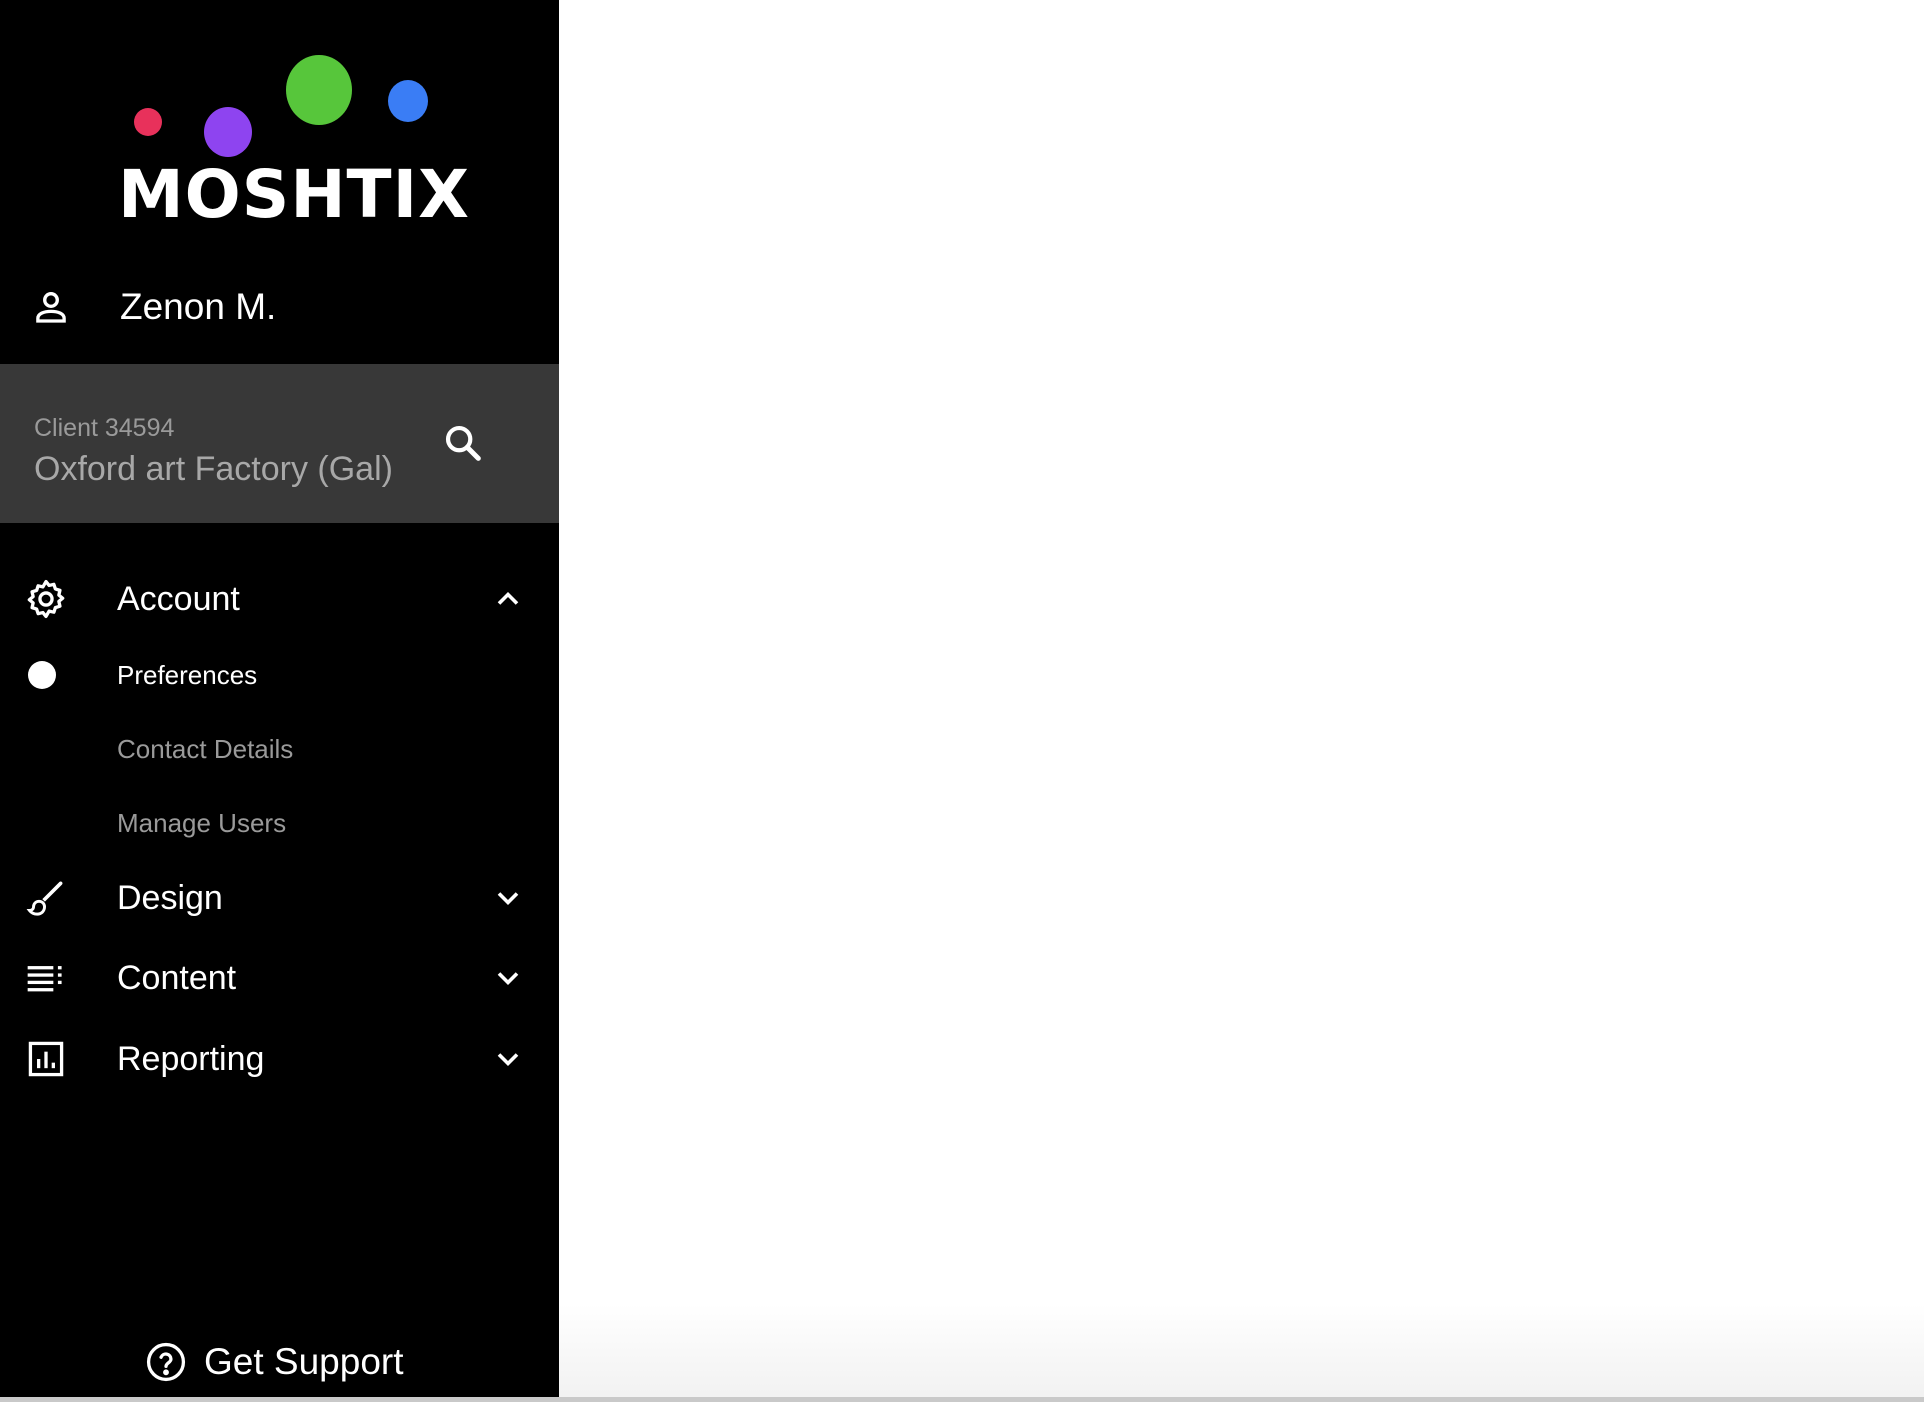 This screenshot has width=1924, height=1402. Describe the element at coordinates (148, 122) in the screenshot. I see `logo-dot-pink` at that location.